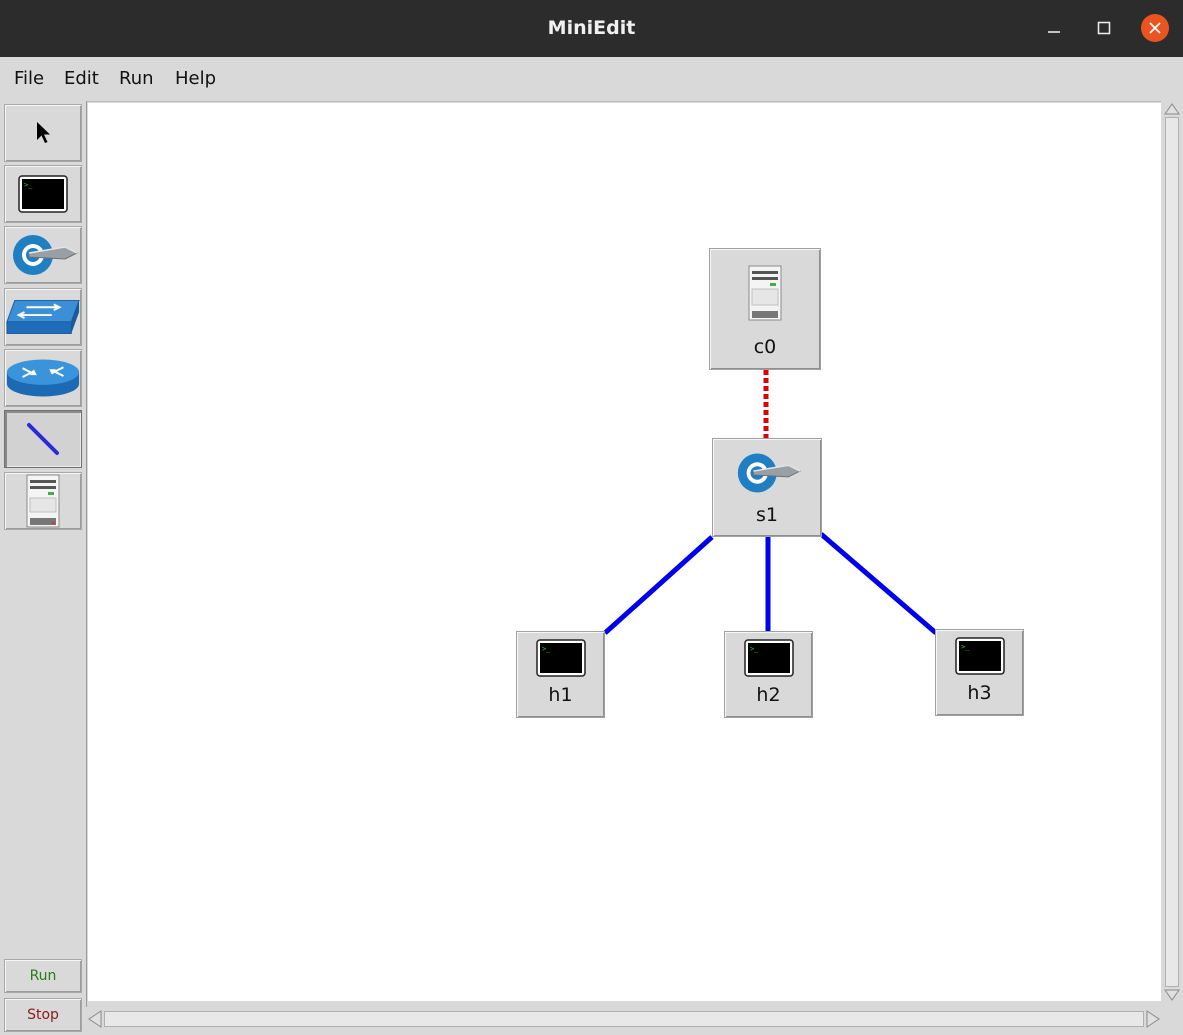 This screenshot has height=1035, width=1183. I want to click on legacy-router-tool-button, so click(43, 378).